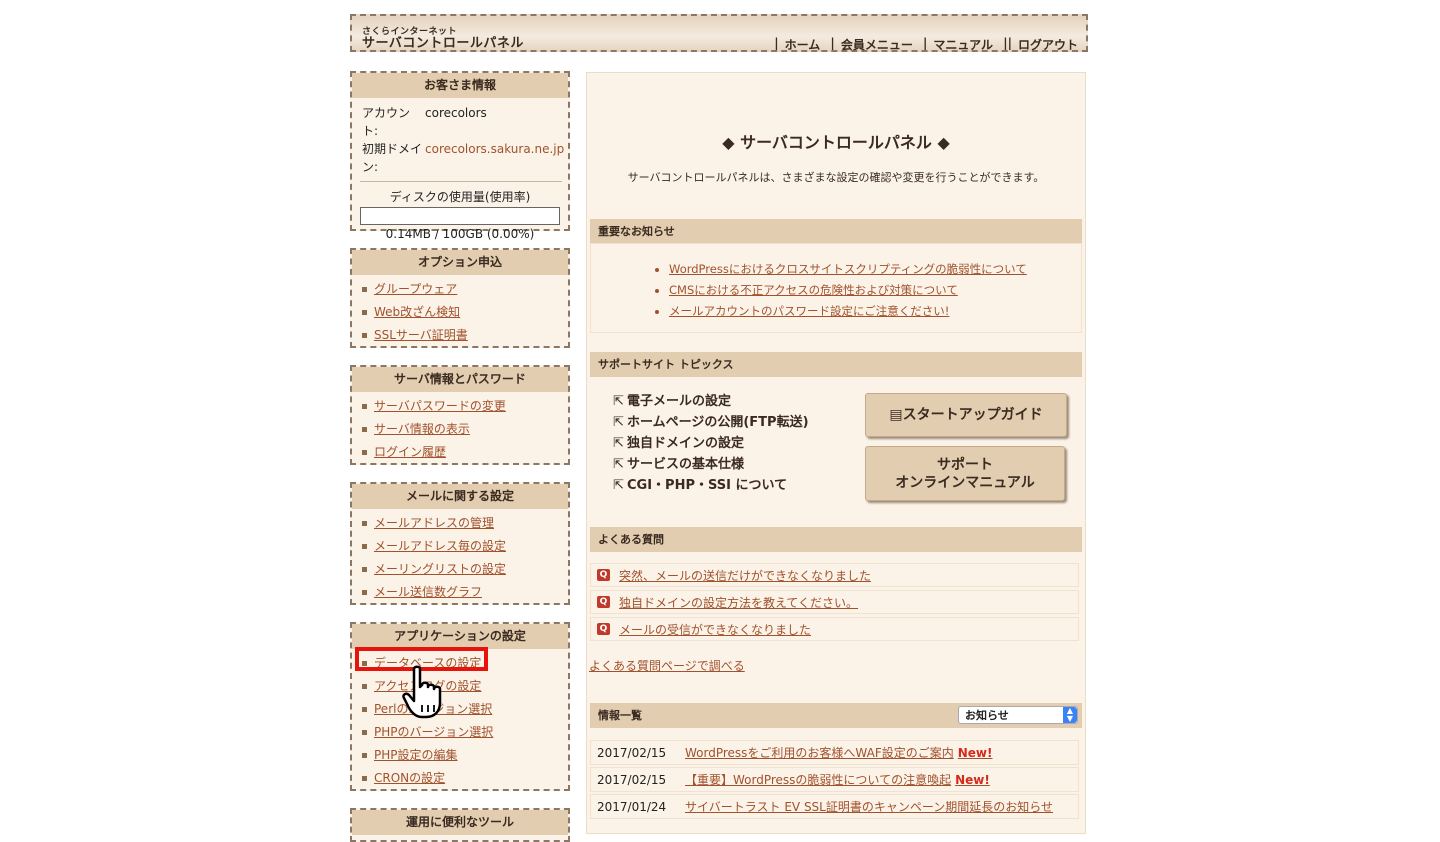  I want to click on server-info-title: サーバ情報とパスワード, so click(460, 379).